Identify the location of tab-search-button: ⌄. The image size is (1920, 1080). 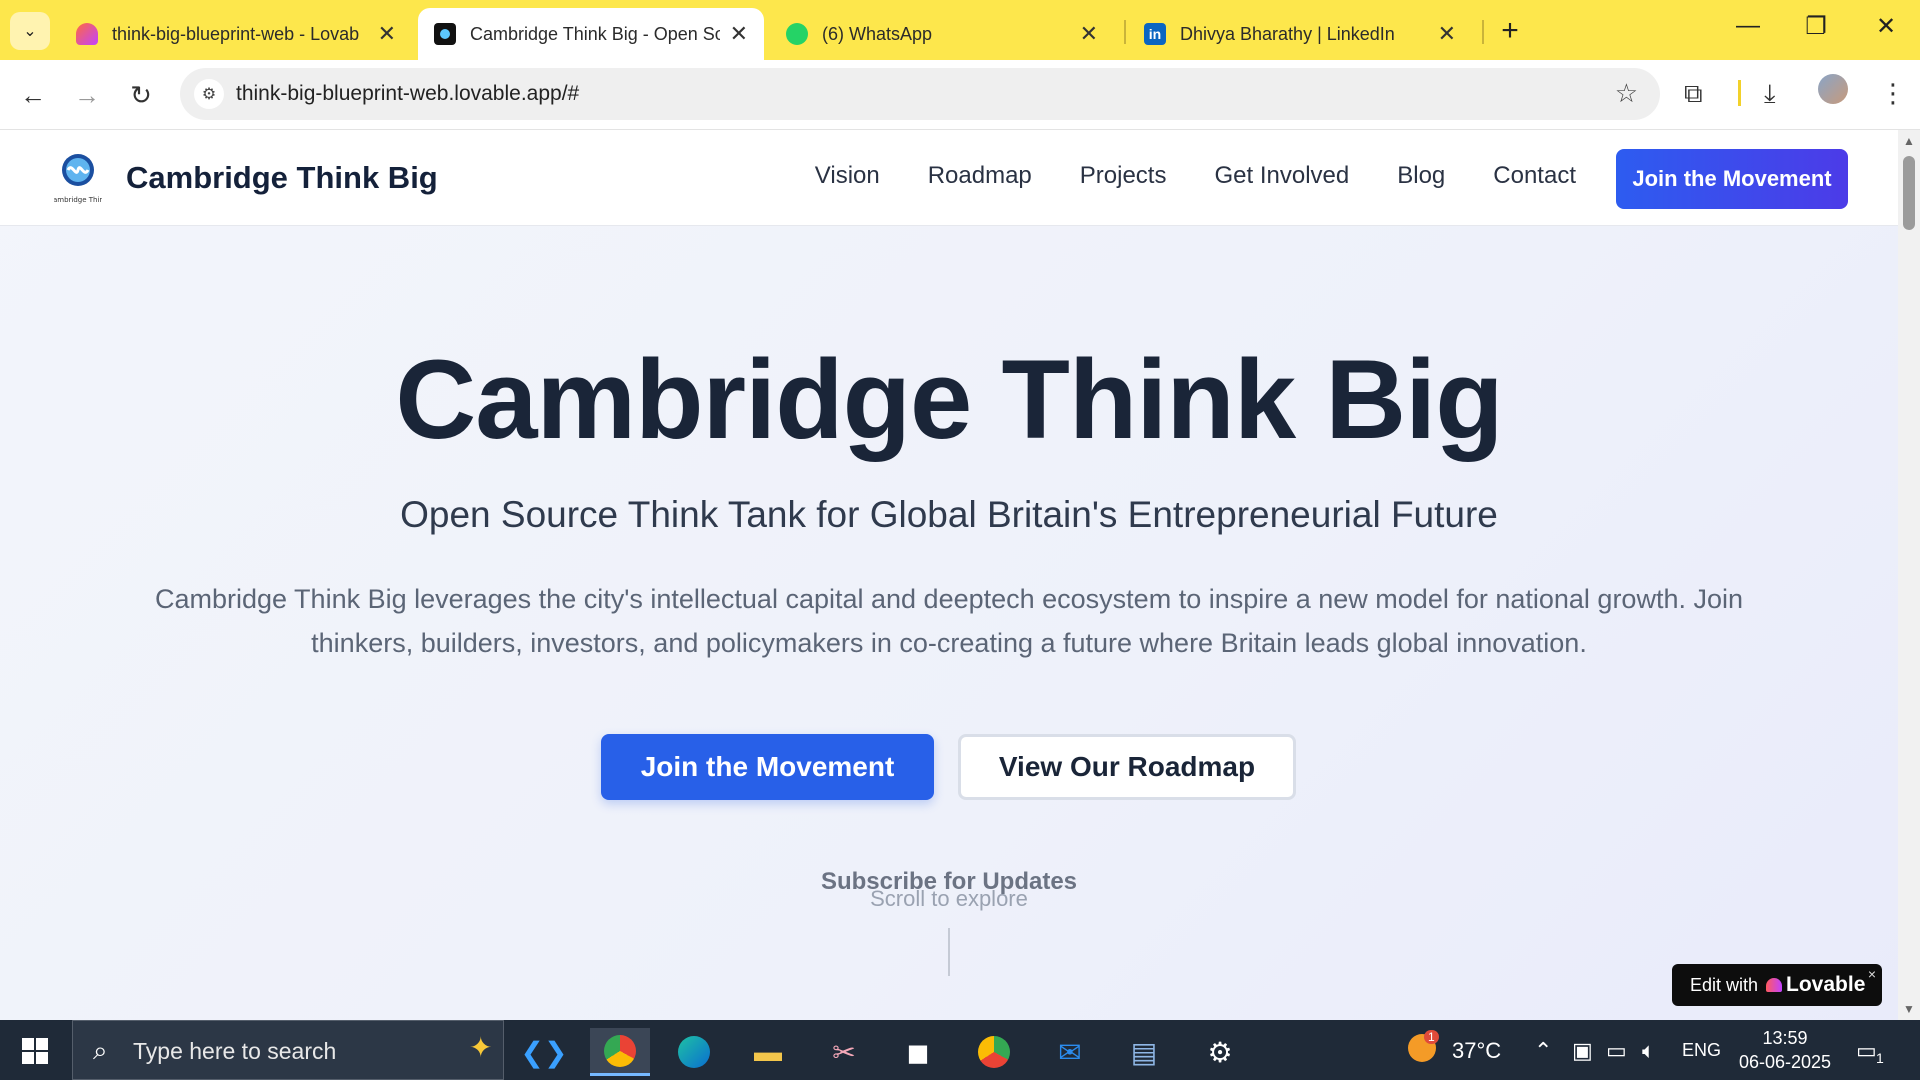
(30, 31).